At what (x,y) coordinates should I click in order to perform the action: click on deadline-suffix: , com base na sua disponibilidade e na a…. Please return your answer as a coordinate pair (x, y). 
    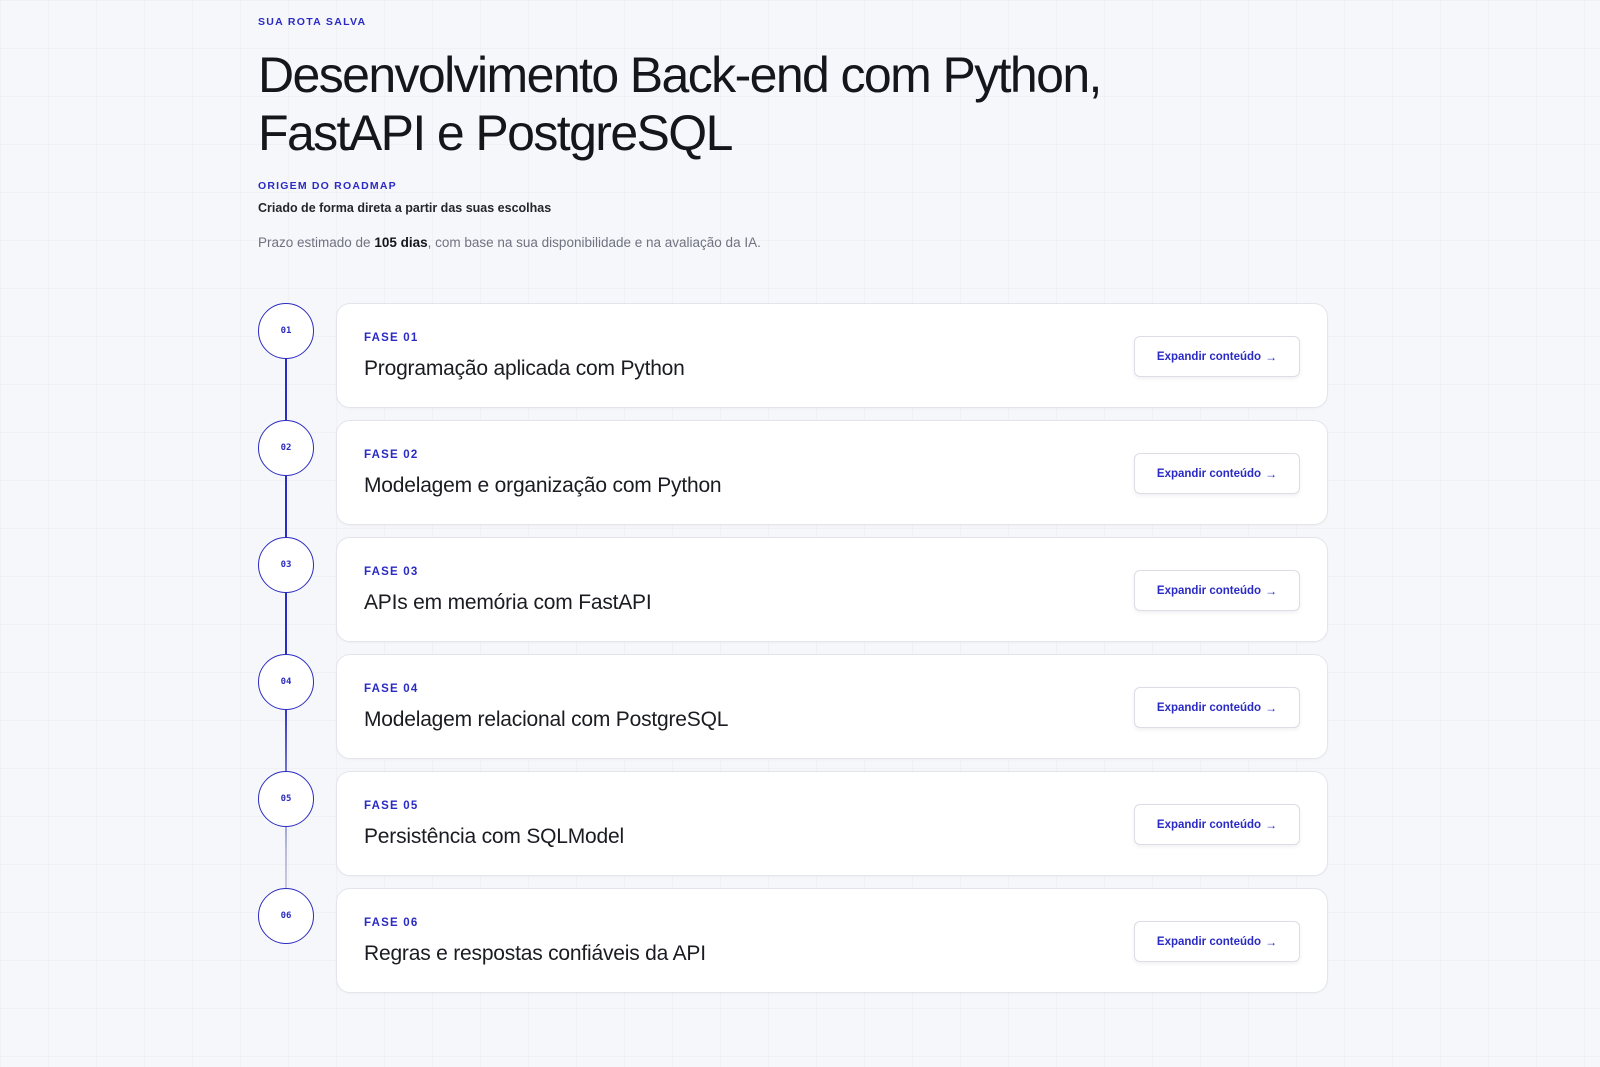
    Looking at the image, I should click on (594, 242).